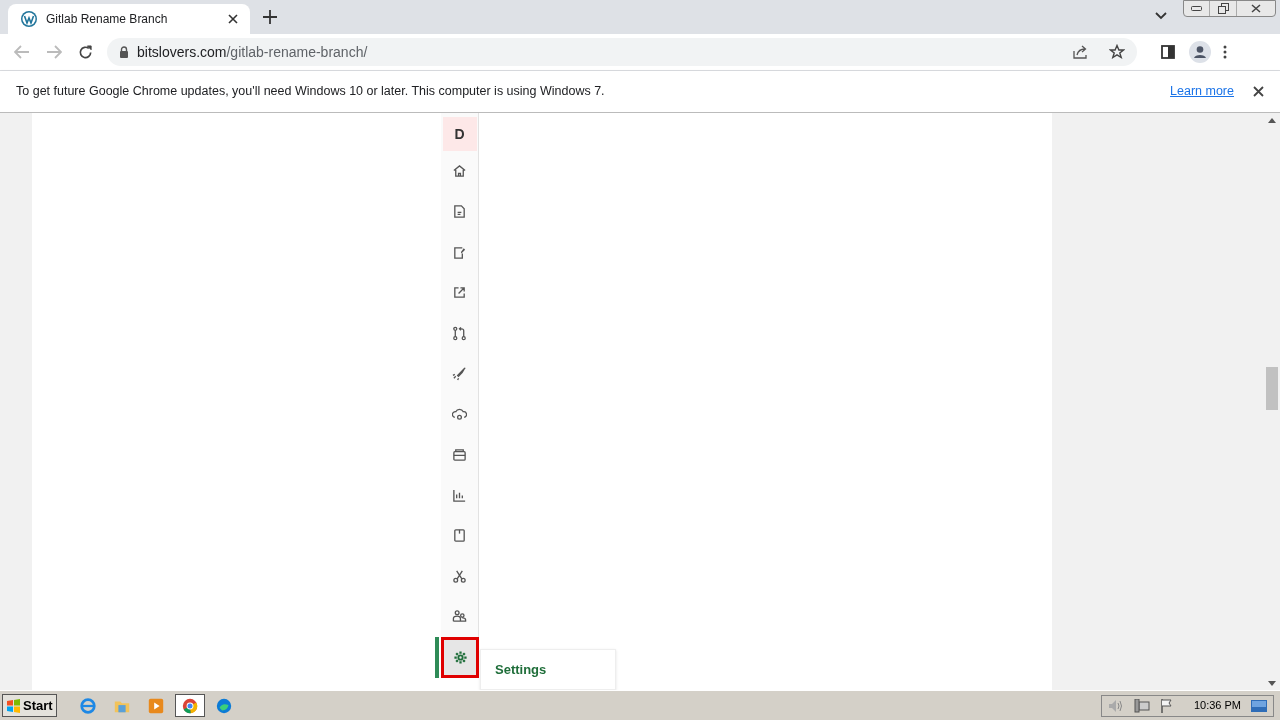 This screenshot has width=1280, height=720. I want to click on browser-tab: Gitlab Rename Branch, so click(129, 19).